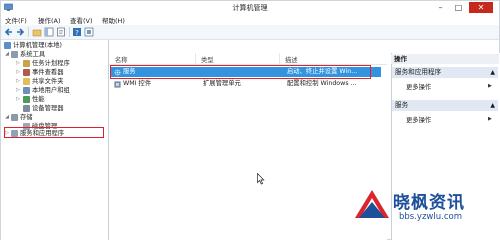 This screenshot has width=500, height=240. I want to click on expand-performance-icon: ▷, so click(18, 99).